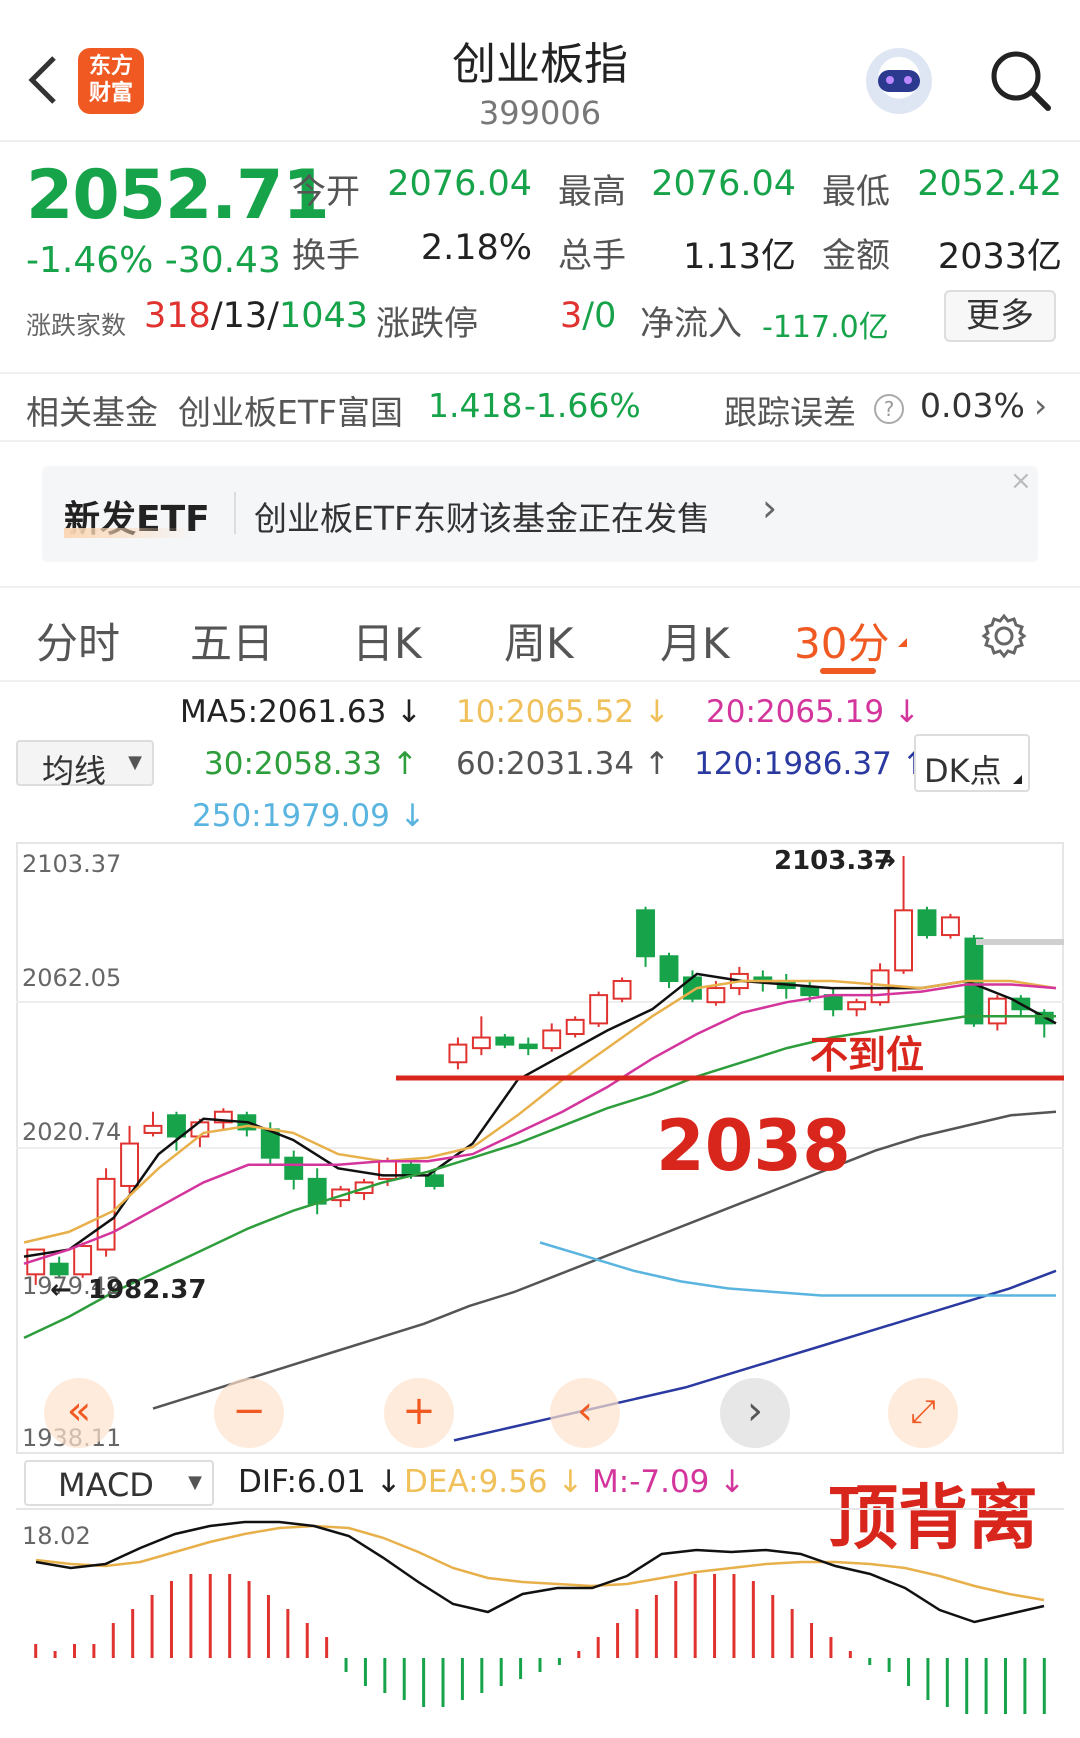 This screenshot has height=1738, width=1080. I want to click on ma250-value: 250:1979.09 ↓, so click(309, 816).